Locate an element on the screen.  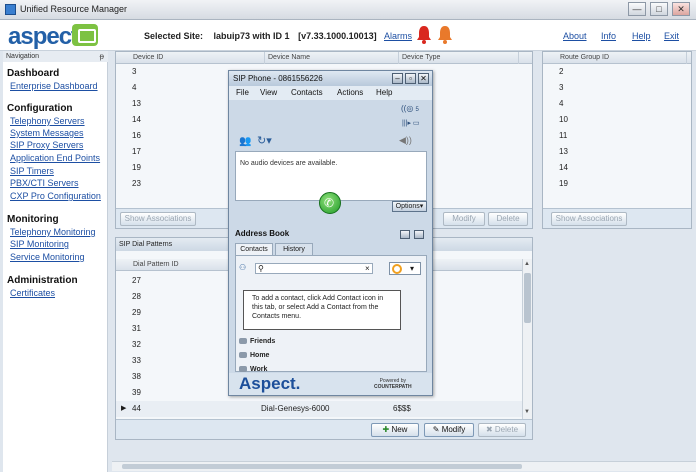
new-button: ✚ New is located at coordinates (395, 430).